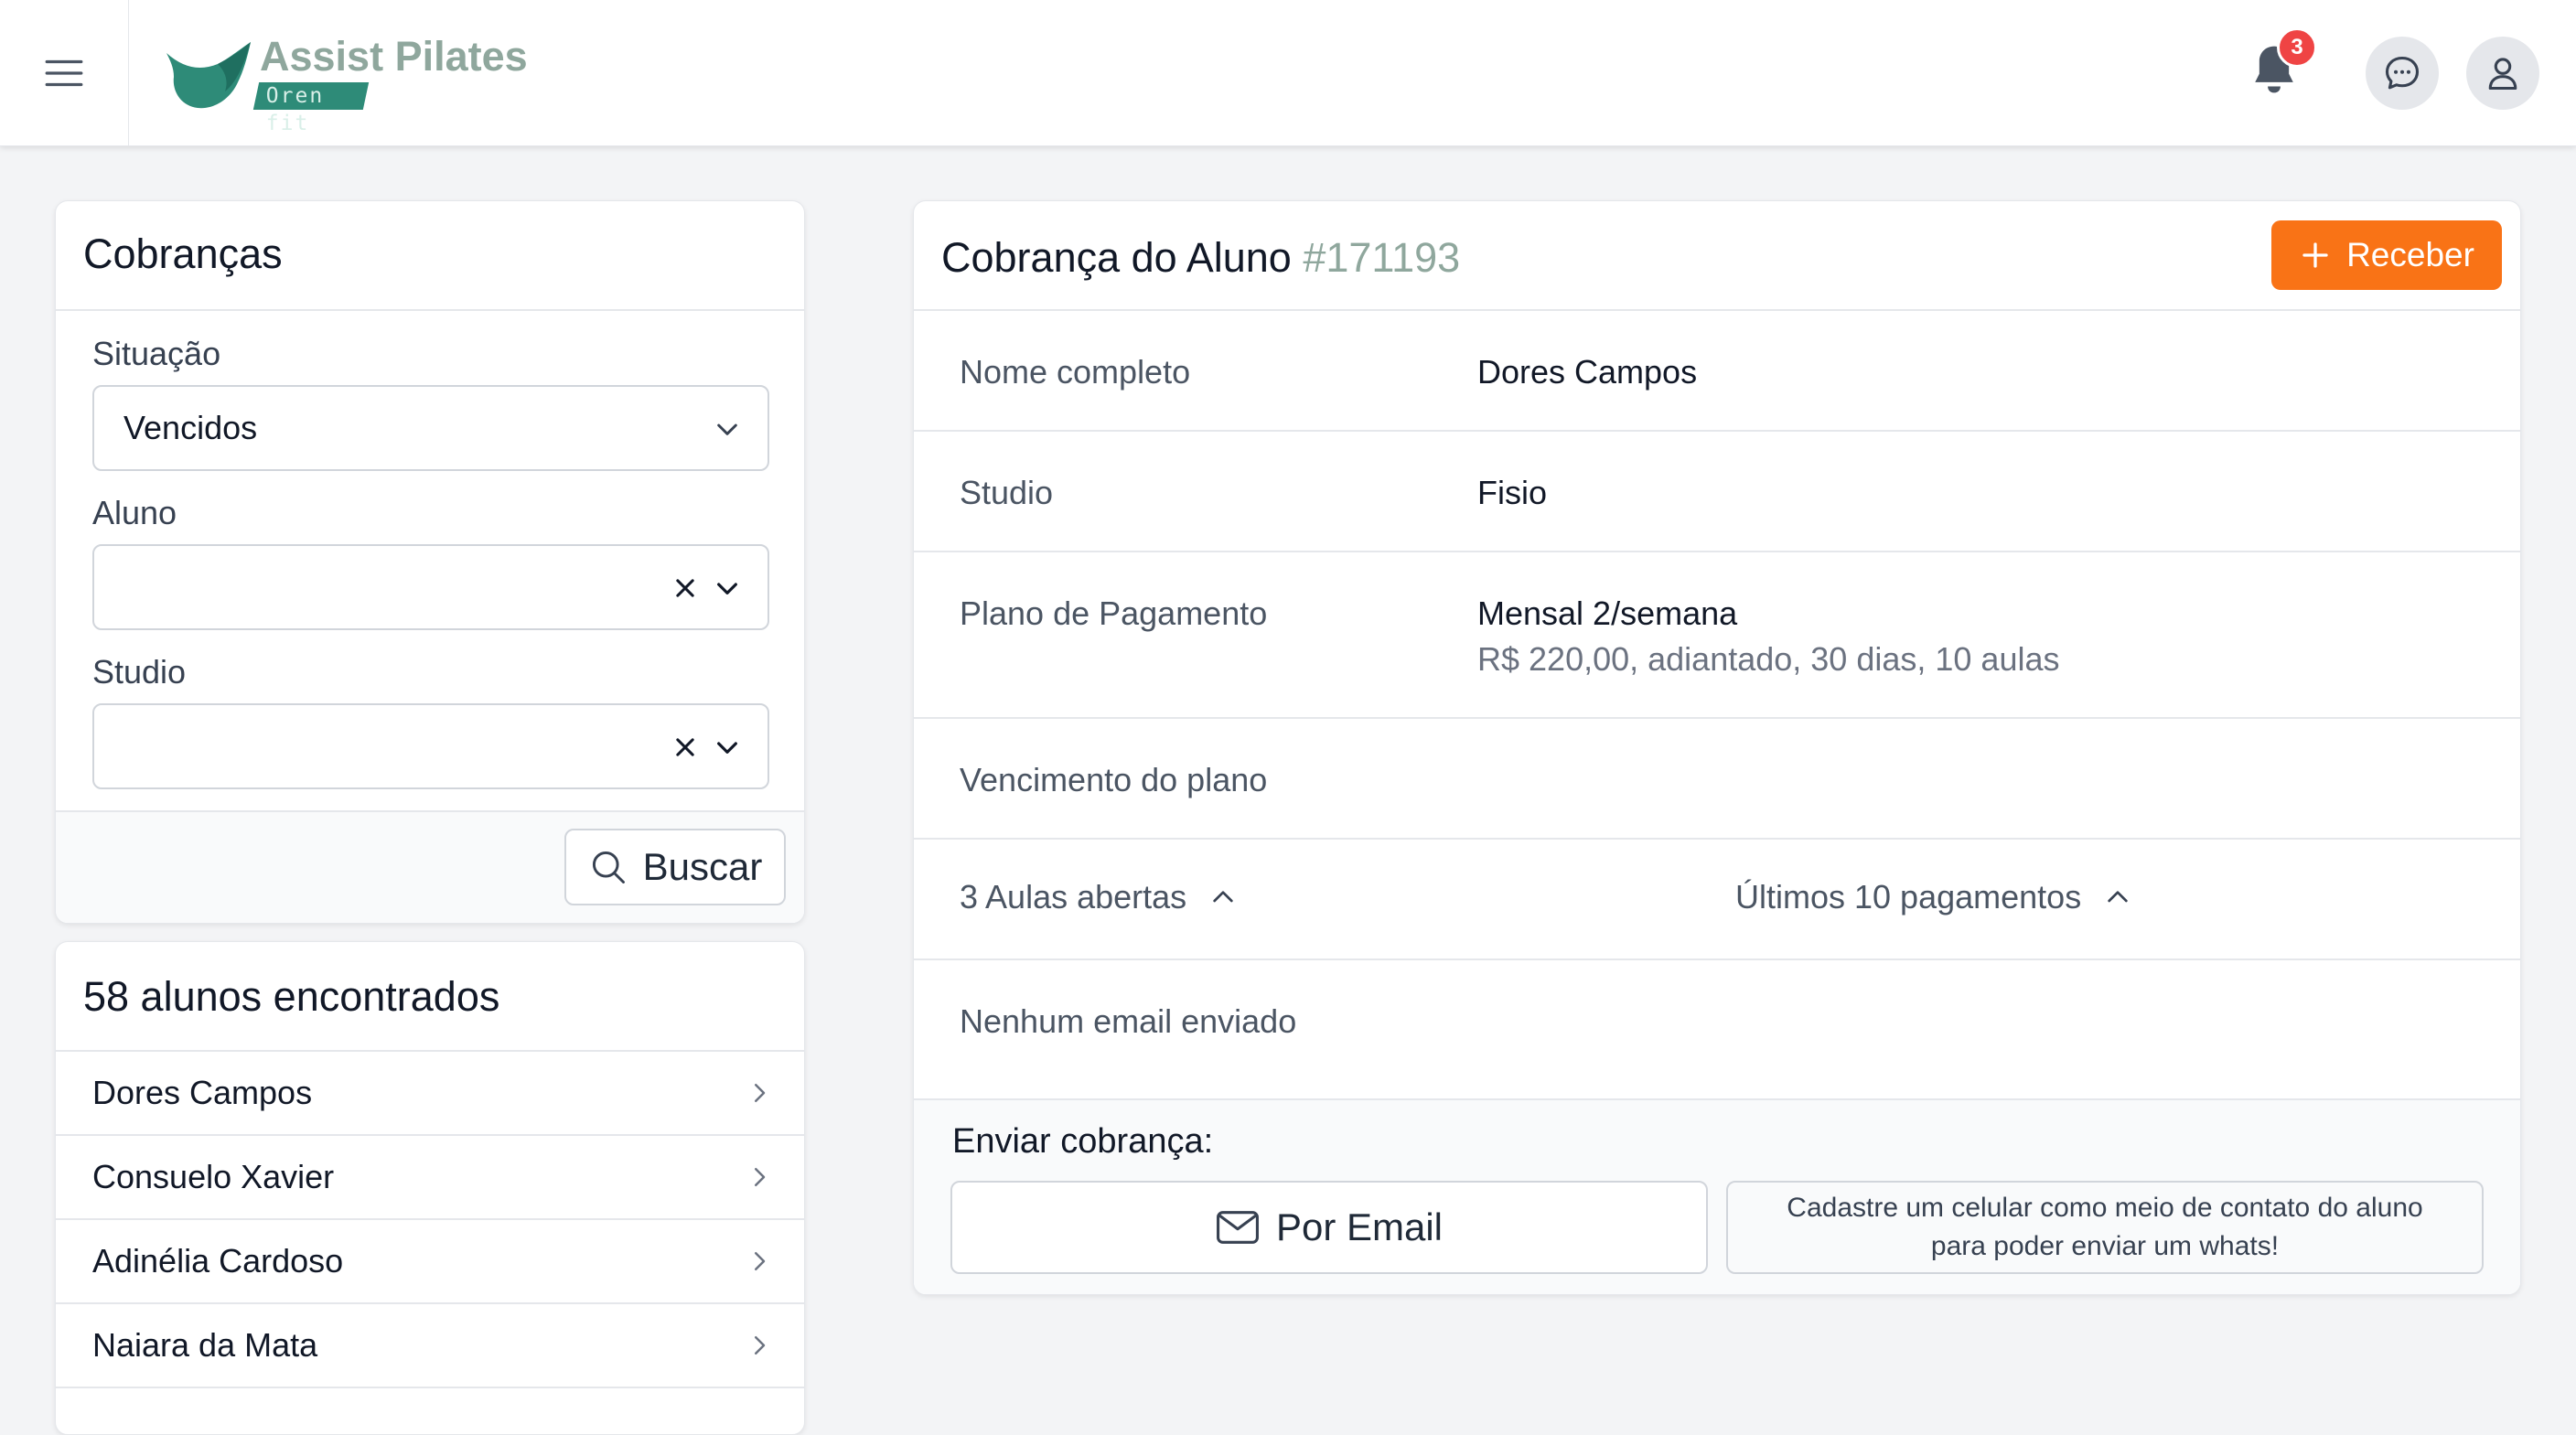 The height and width of the screenshot is (1435, 2576). I want to click on app-subtitle: Oren fit, so click(295, 109).